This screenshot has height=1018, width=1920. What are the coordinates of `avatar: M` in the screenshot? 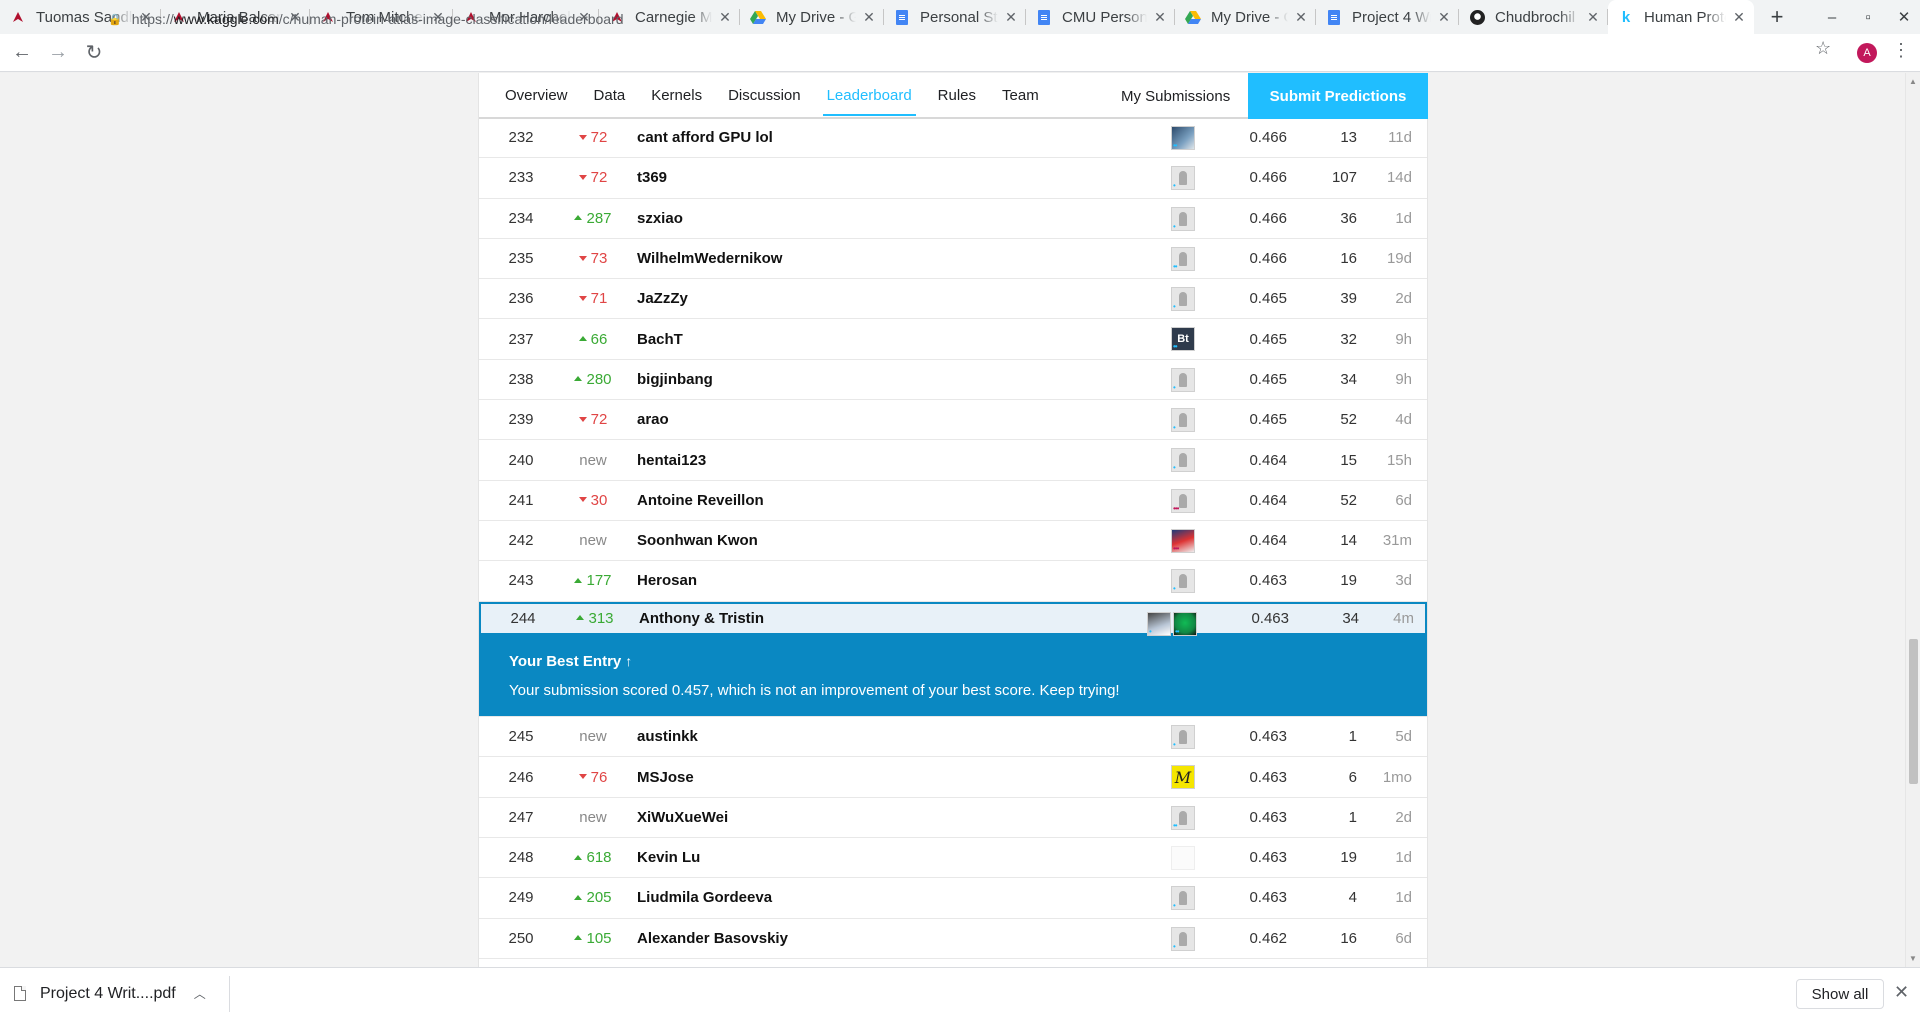 It's located at (1183, 777).